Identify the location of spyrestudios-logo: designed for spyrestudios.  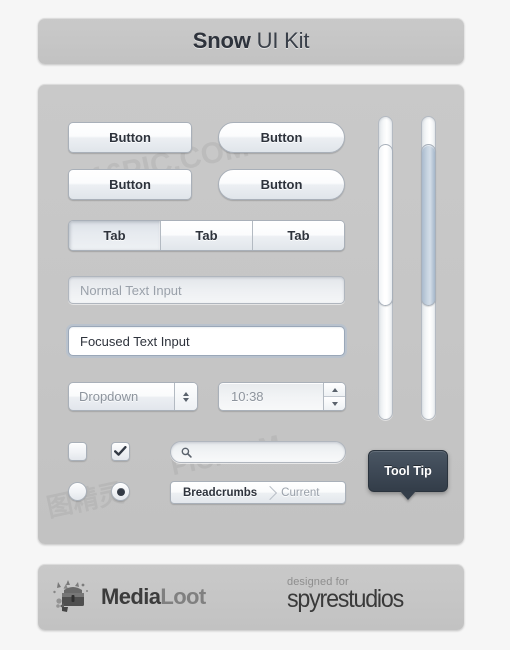
(367, 595).